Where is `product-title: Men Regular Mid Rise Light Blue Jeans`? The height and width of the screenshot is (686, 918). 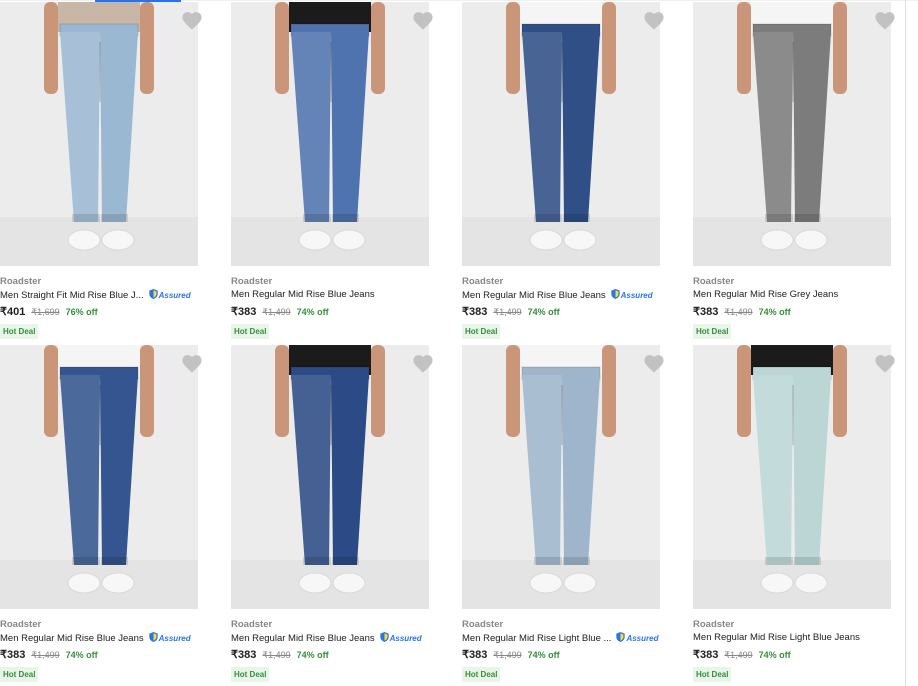 product-title: Men Regular Mid Rise Light Blue Jeans is located at coordinates (776, 637).